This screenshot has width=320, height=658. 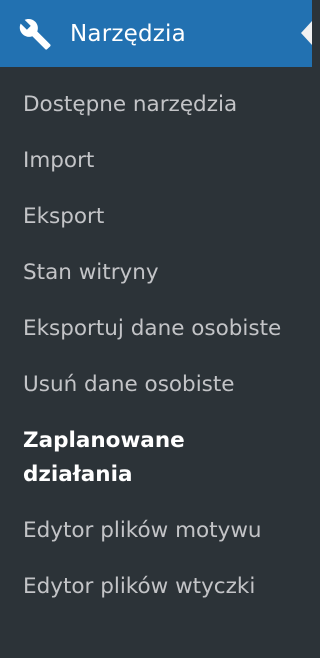 What do you see at coordinates (156, 333) in the screenshot?
I see `submenu-item-export-personal-data: Eksportuj dane osobiste` at bounding box center [156, 333].